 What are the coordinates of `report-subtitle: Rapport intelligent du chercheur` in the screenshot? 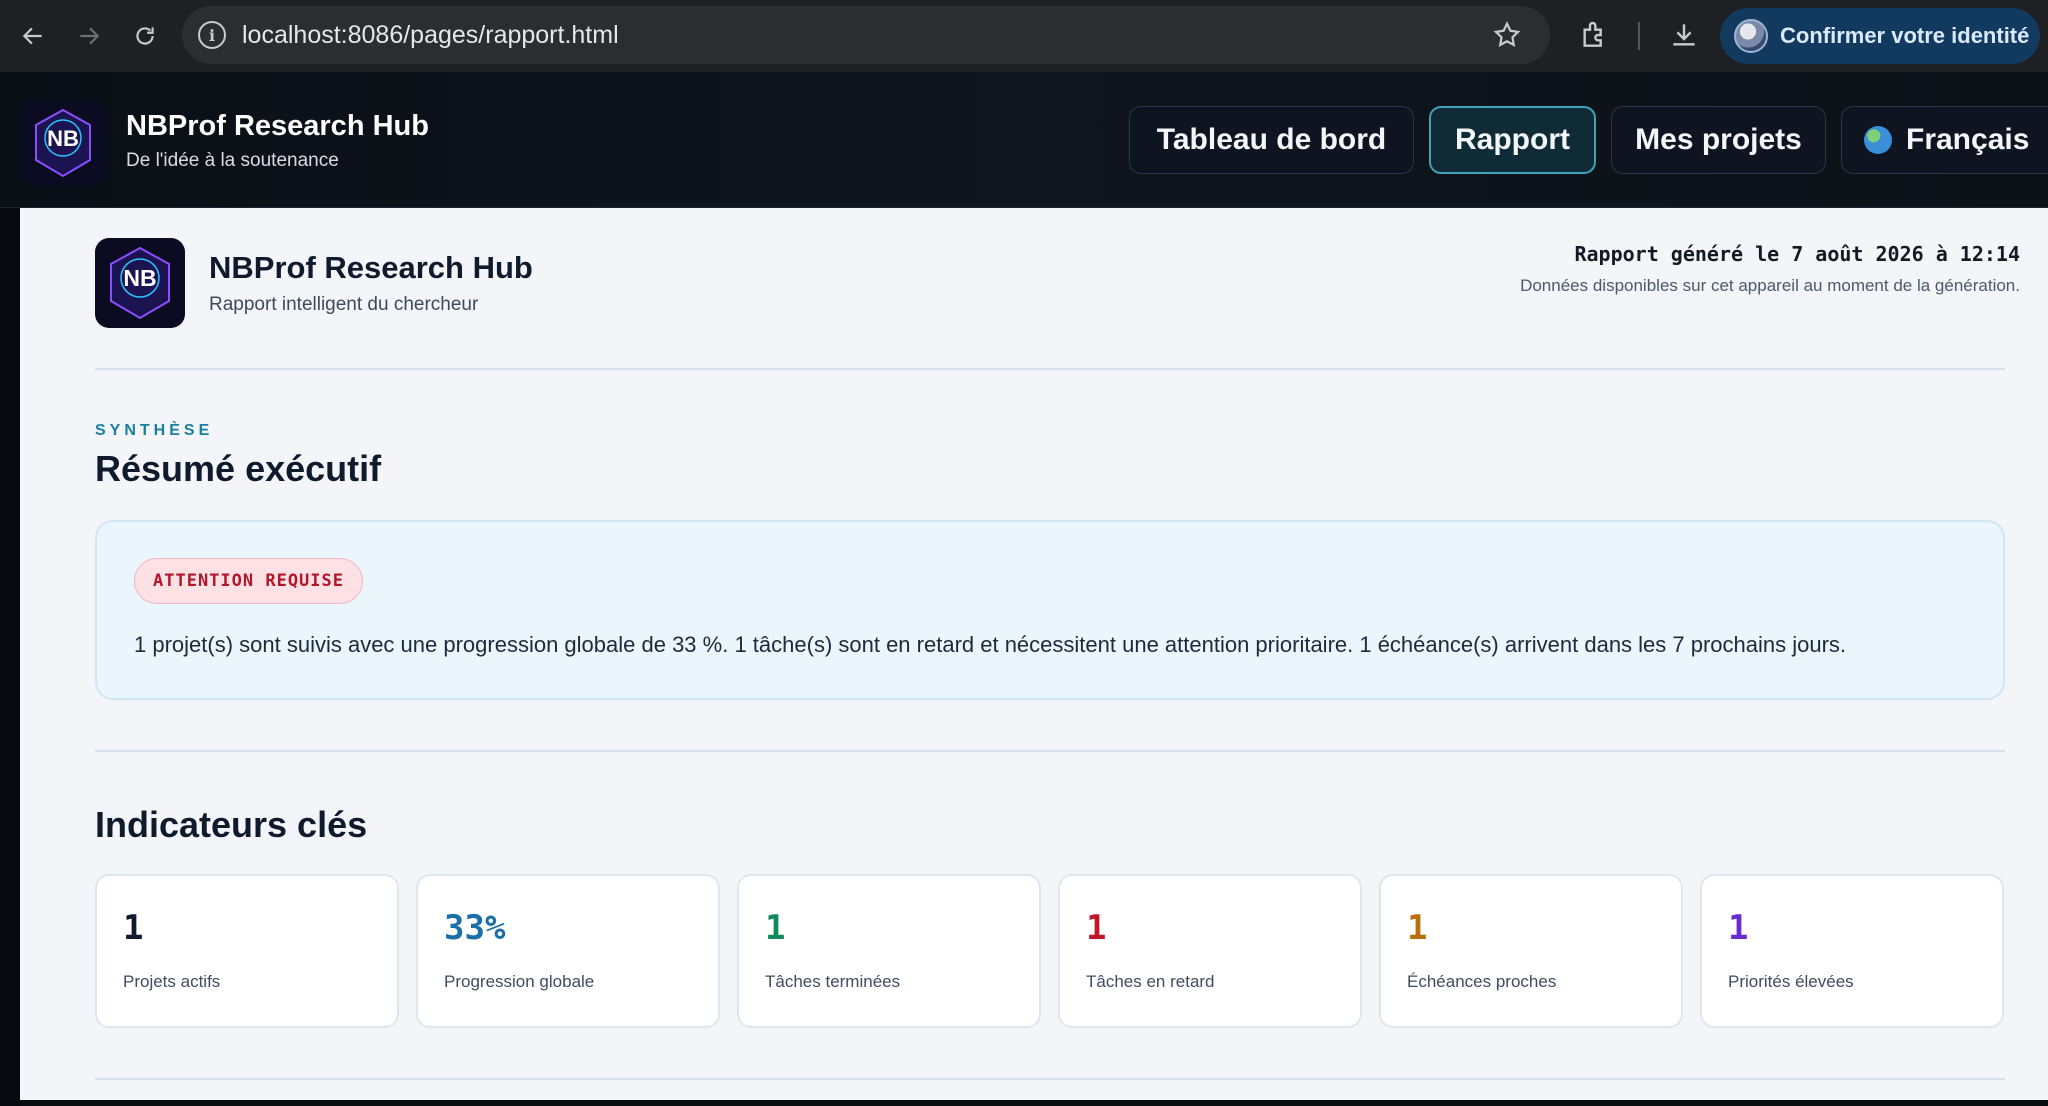 It's located at (344, 304).